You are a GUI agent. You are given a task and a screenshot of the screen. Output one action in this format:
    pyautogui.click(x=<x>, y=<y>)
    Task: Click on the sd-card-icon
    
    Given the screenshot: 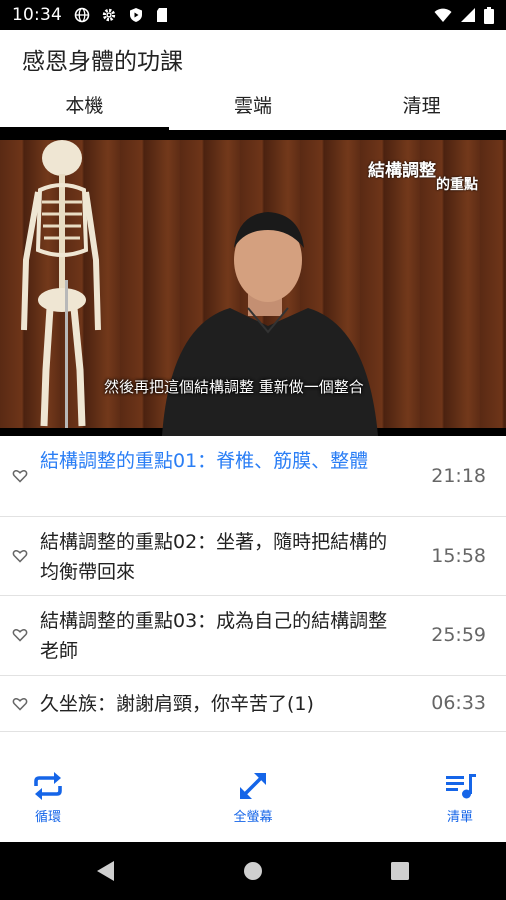 What is the action you would take?
    pyautogui.click(x=162, y=15)
    